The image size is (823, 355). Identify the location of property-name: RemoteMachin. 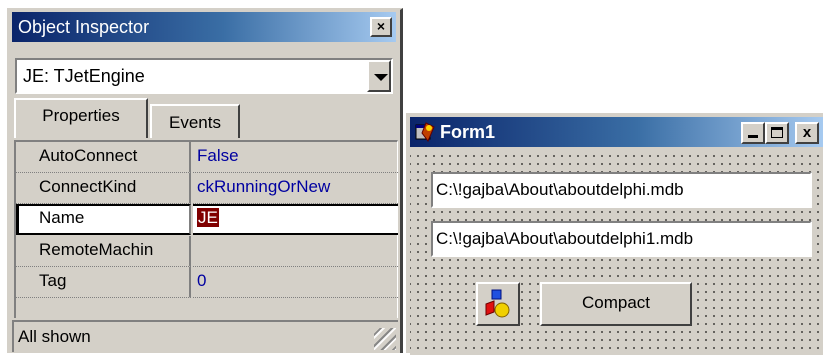
(103, 251).